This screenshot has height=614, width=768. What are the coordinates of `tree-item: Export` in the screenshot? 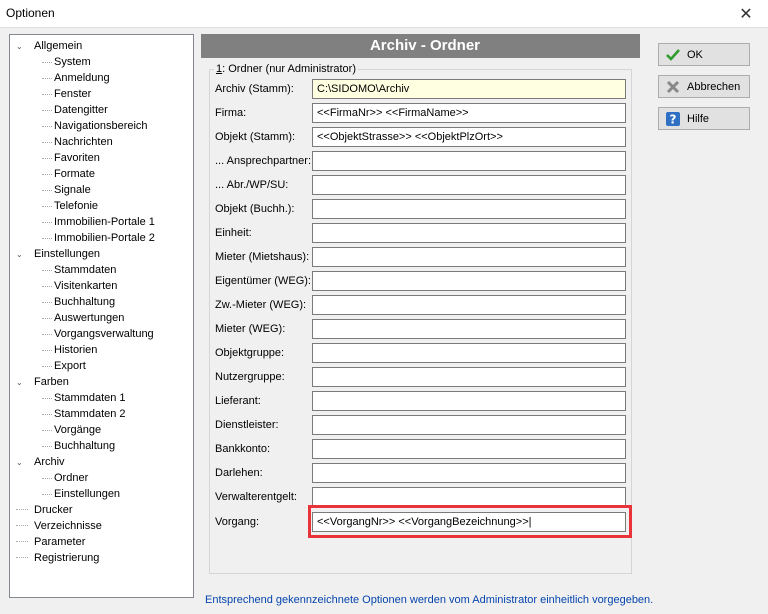 It's located at (101, 366).